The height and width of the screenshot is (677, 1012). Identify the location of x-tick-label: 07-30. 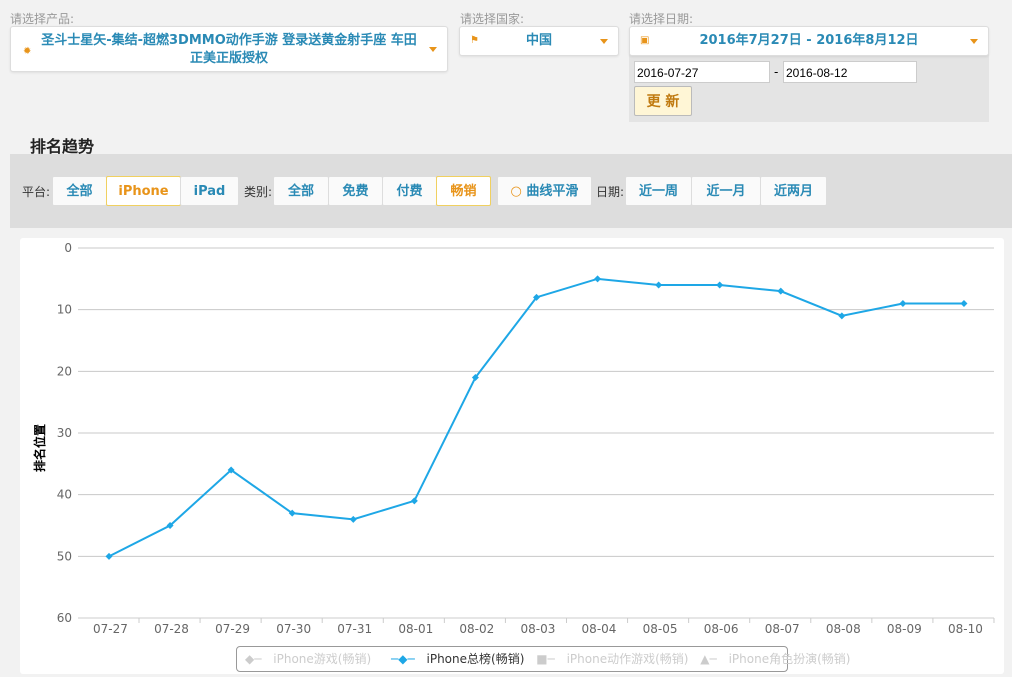
(293, 629).